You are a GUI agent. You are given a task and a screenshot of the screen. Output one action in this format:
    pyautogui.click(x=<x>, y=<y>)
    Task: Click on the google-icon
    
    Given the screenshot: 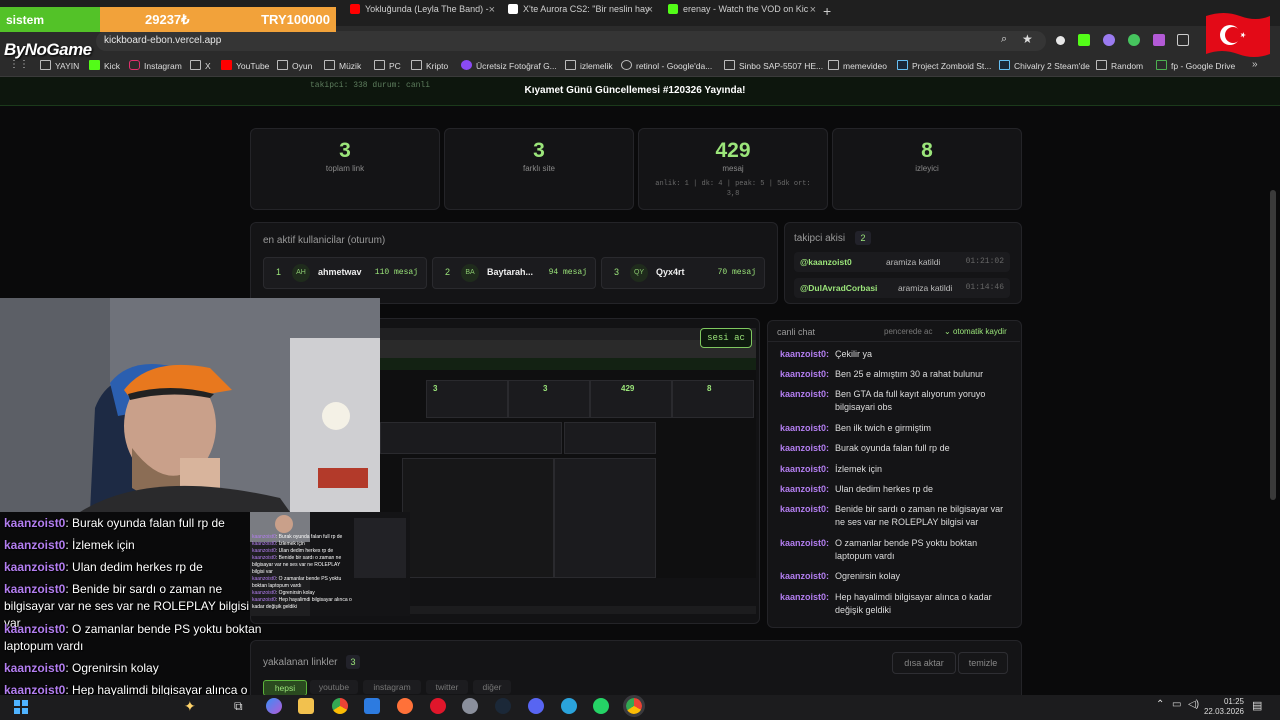 What is the action you would take?
    pyautogui.click(x=626, y=65)
    